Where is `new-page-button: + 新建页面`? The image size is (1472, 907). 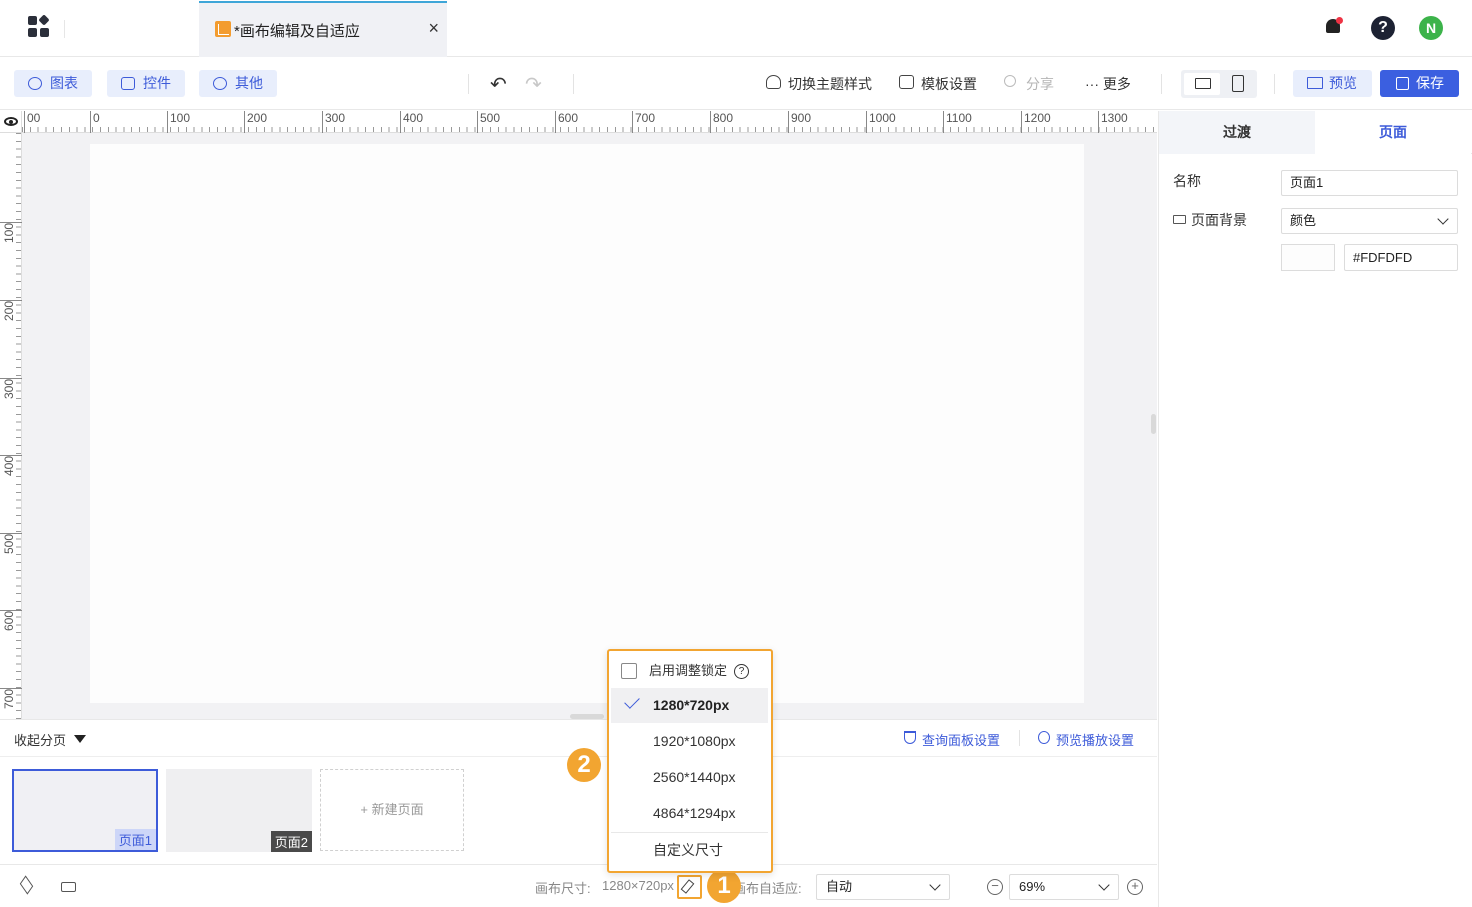 new-page-button: + 新建页面 is located at coordinates (392, 810).